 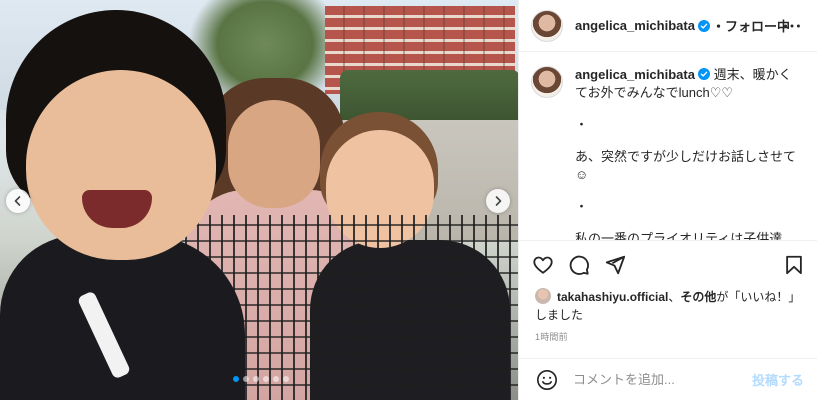 I want to click on more-options-button, so click(x=792, y=26).